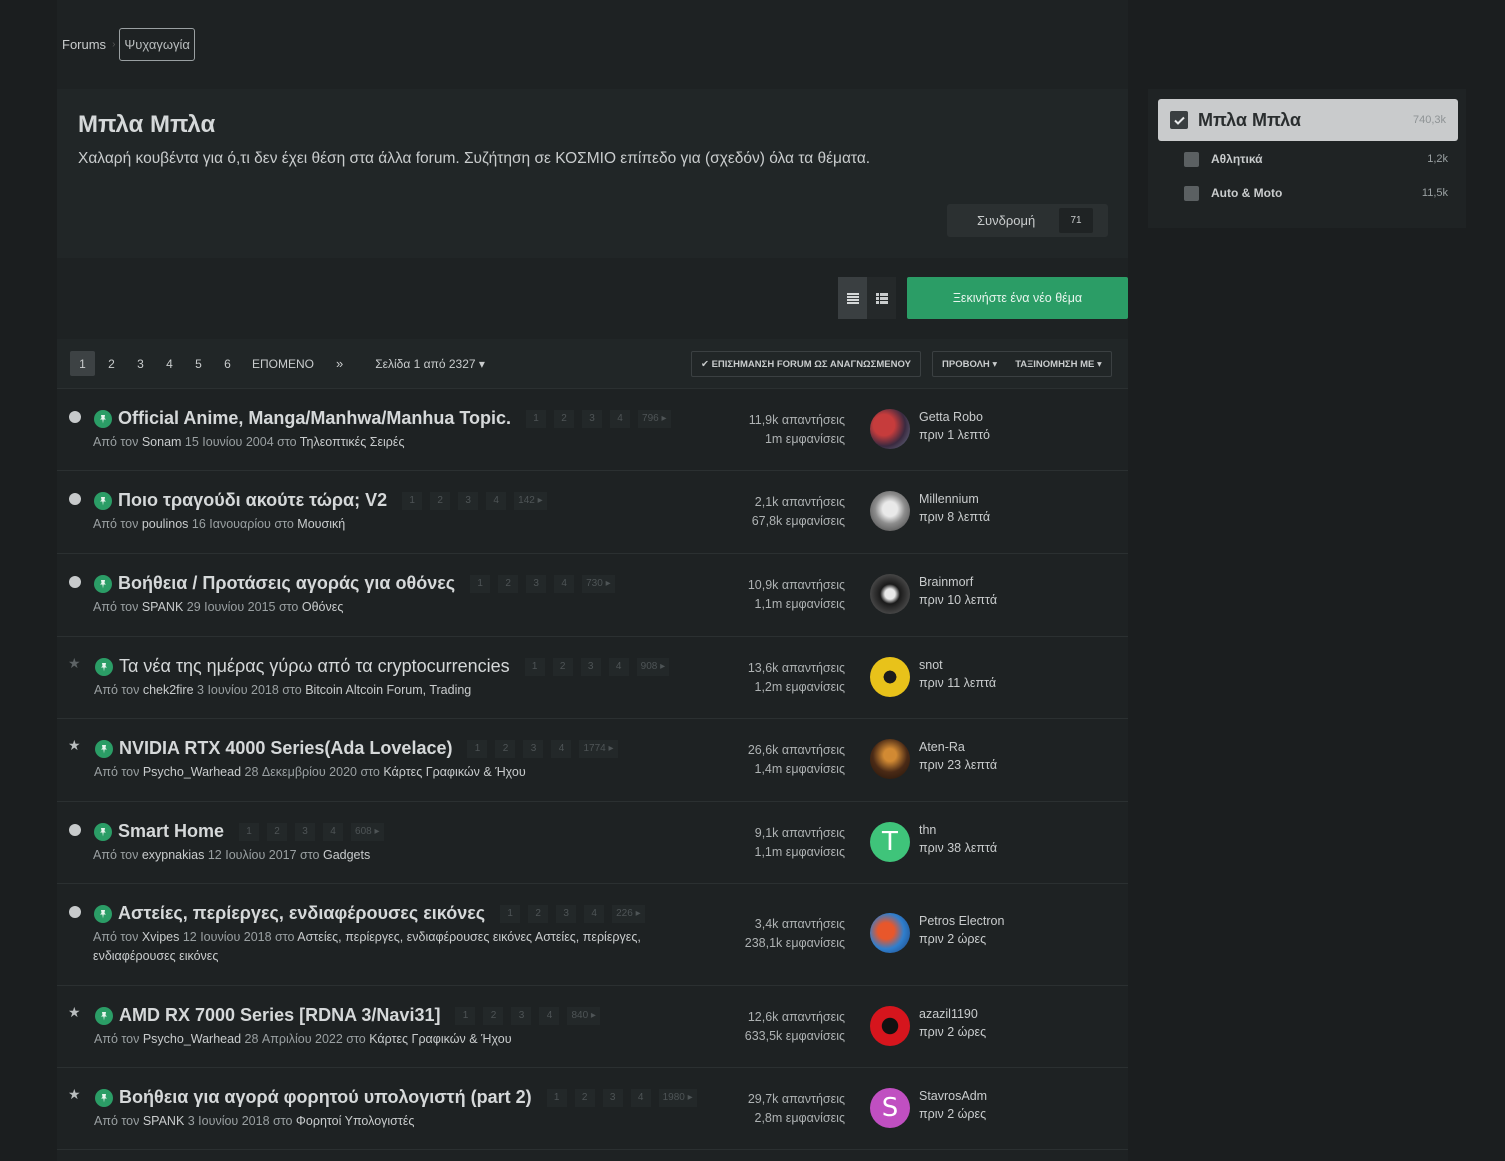 The height and width of the screenshot is (1161, 1505). Describe the element at coordinates (161, 937) in the screenshot. I see `topic-author-link: Xvipes` at that location.